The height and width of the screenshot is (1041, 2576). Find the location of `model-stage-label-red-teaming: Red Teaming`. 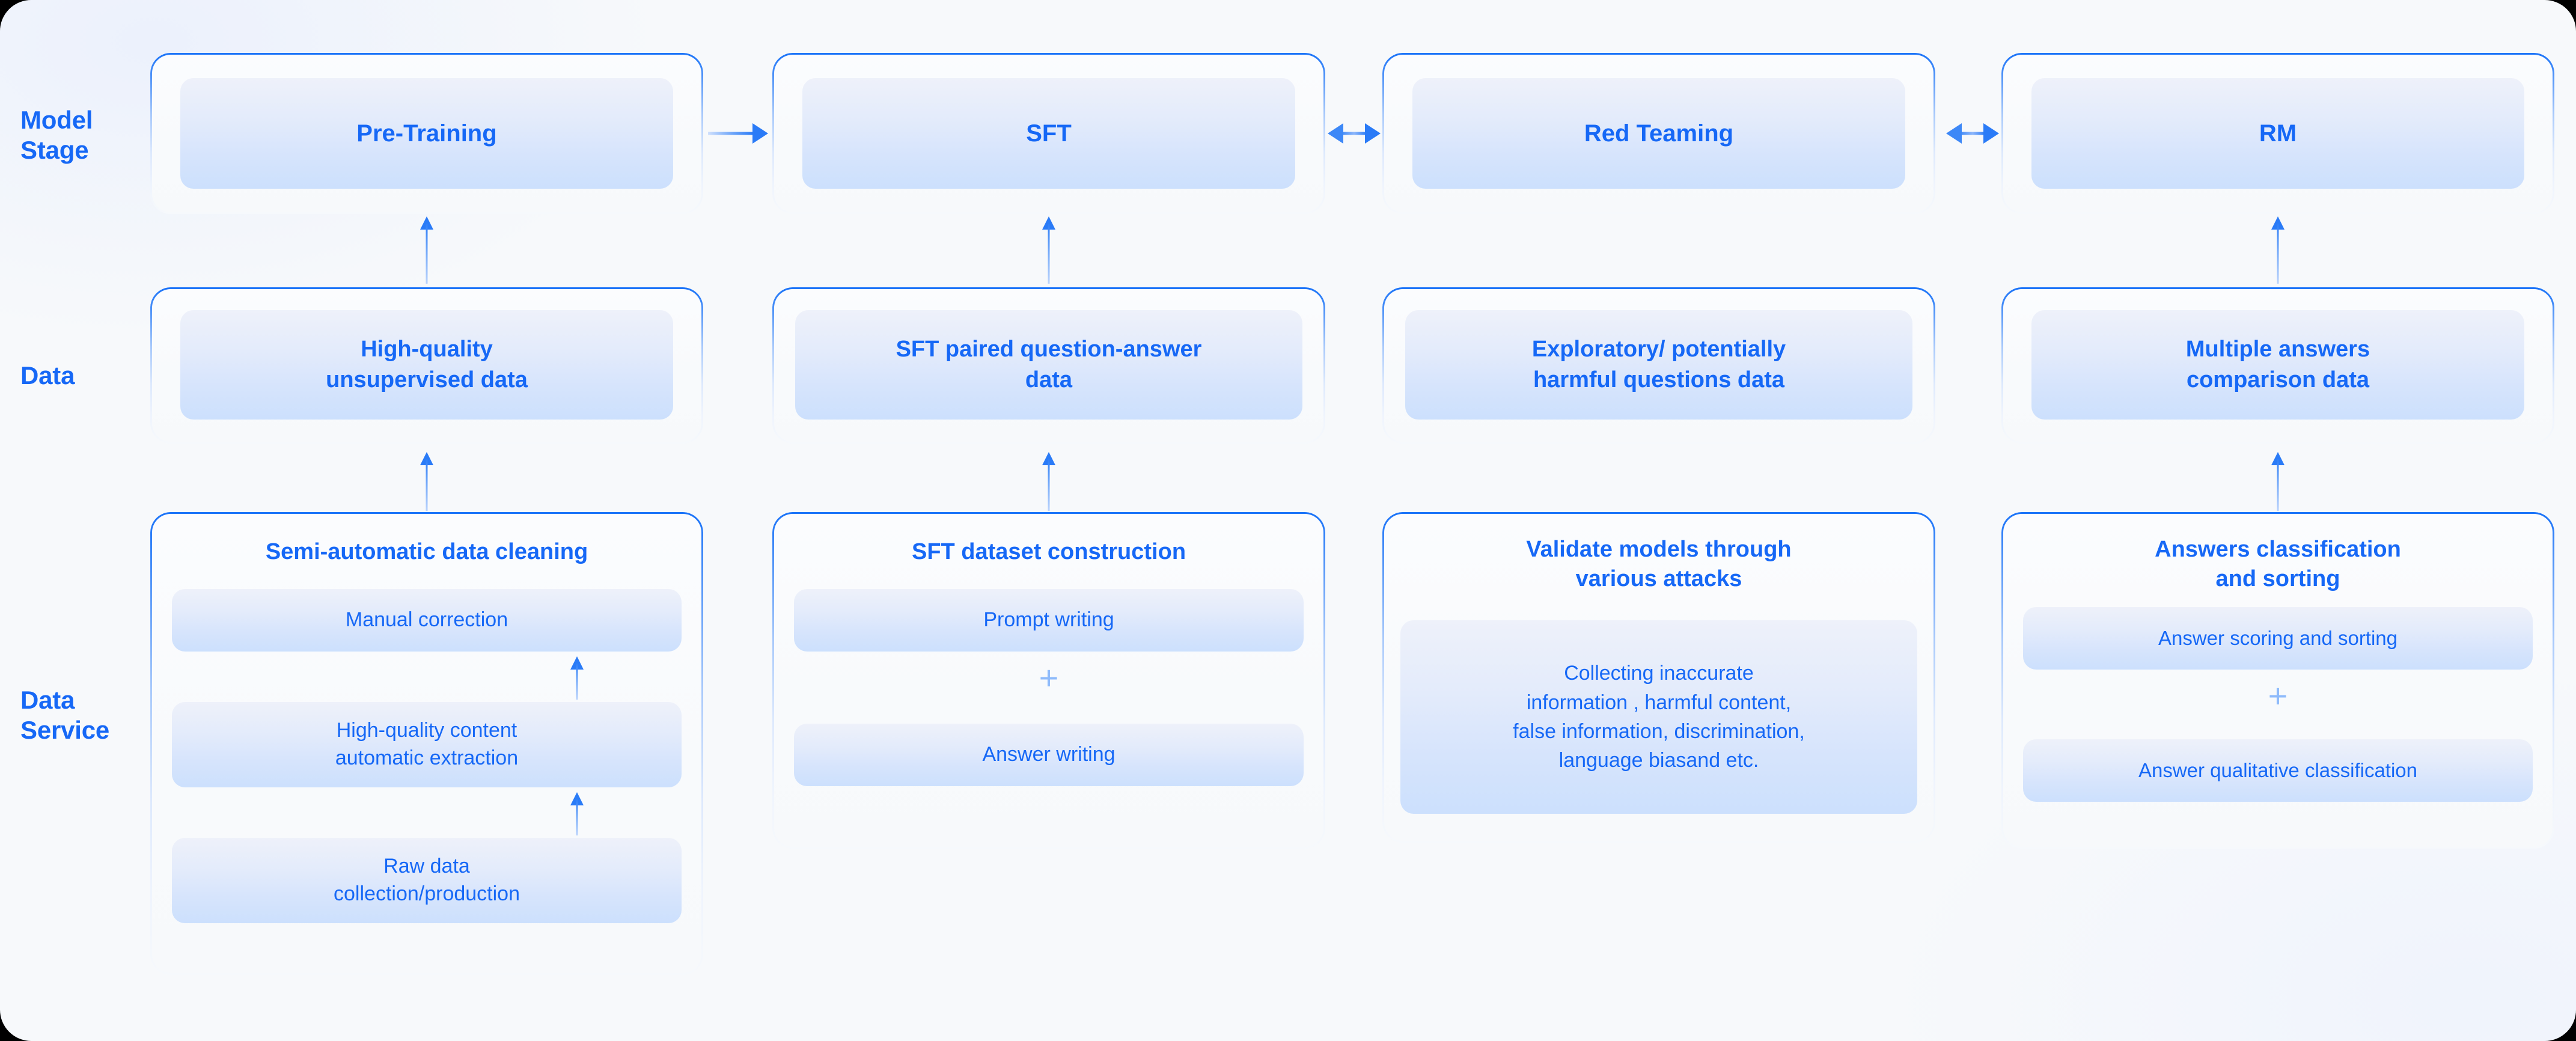

model-stage-label-red-teaming: Red Teaming is located at coordinates (1659, 133).